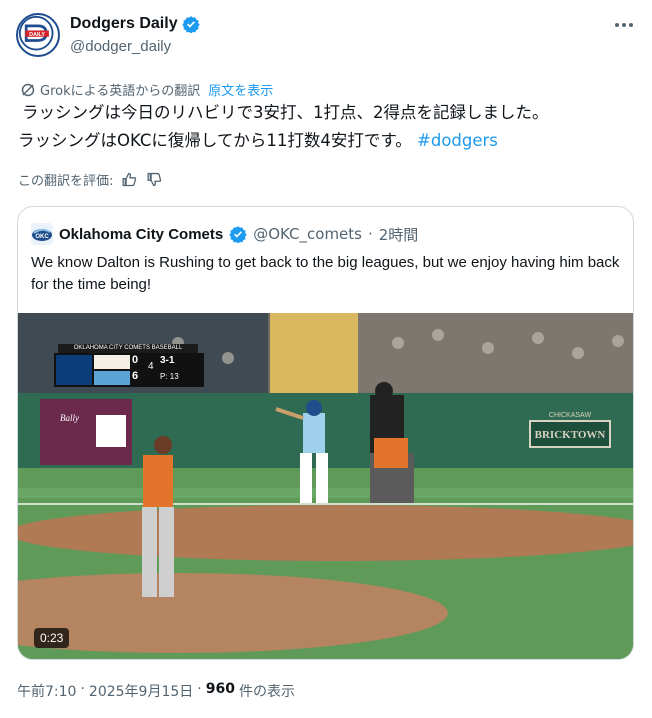 The image size is (652, 718). What do you see at coordinates (42, 237) in the screenshot?
I see `svg-text: OKC` at bounding box center [42, 237].